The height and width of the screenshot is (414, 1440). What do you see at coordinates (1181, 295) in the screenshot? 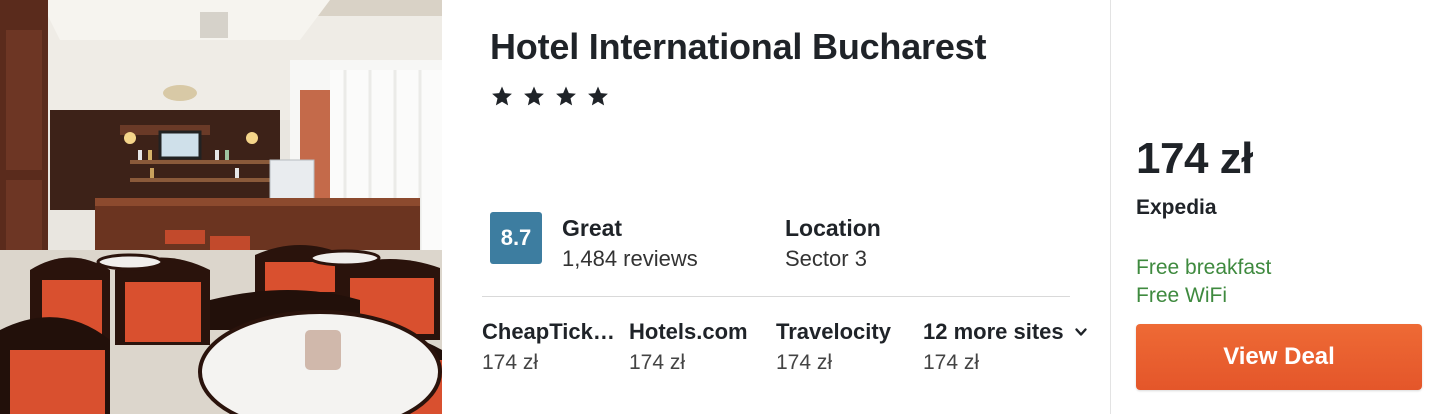
I see `amenity-item: Free WiFi` at bounding box center [1181, 295].